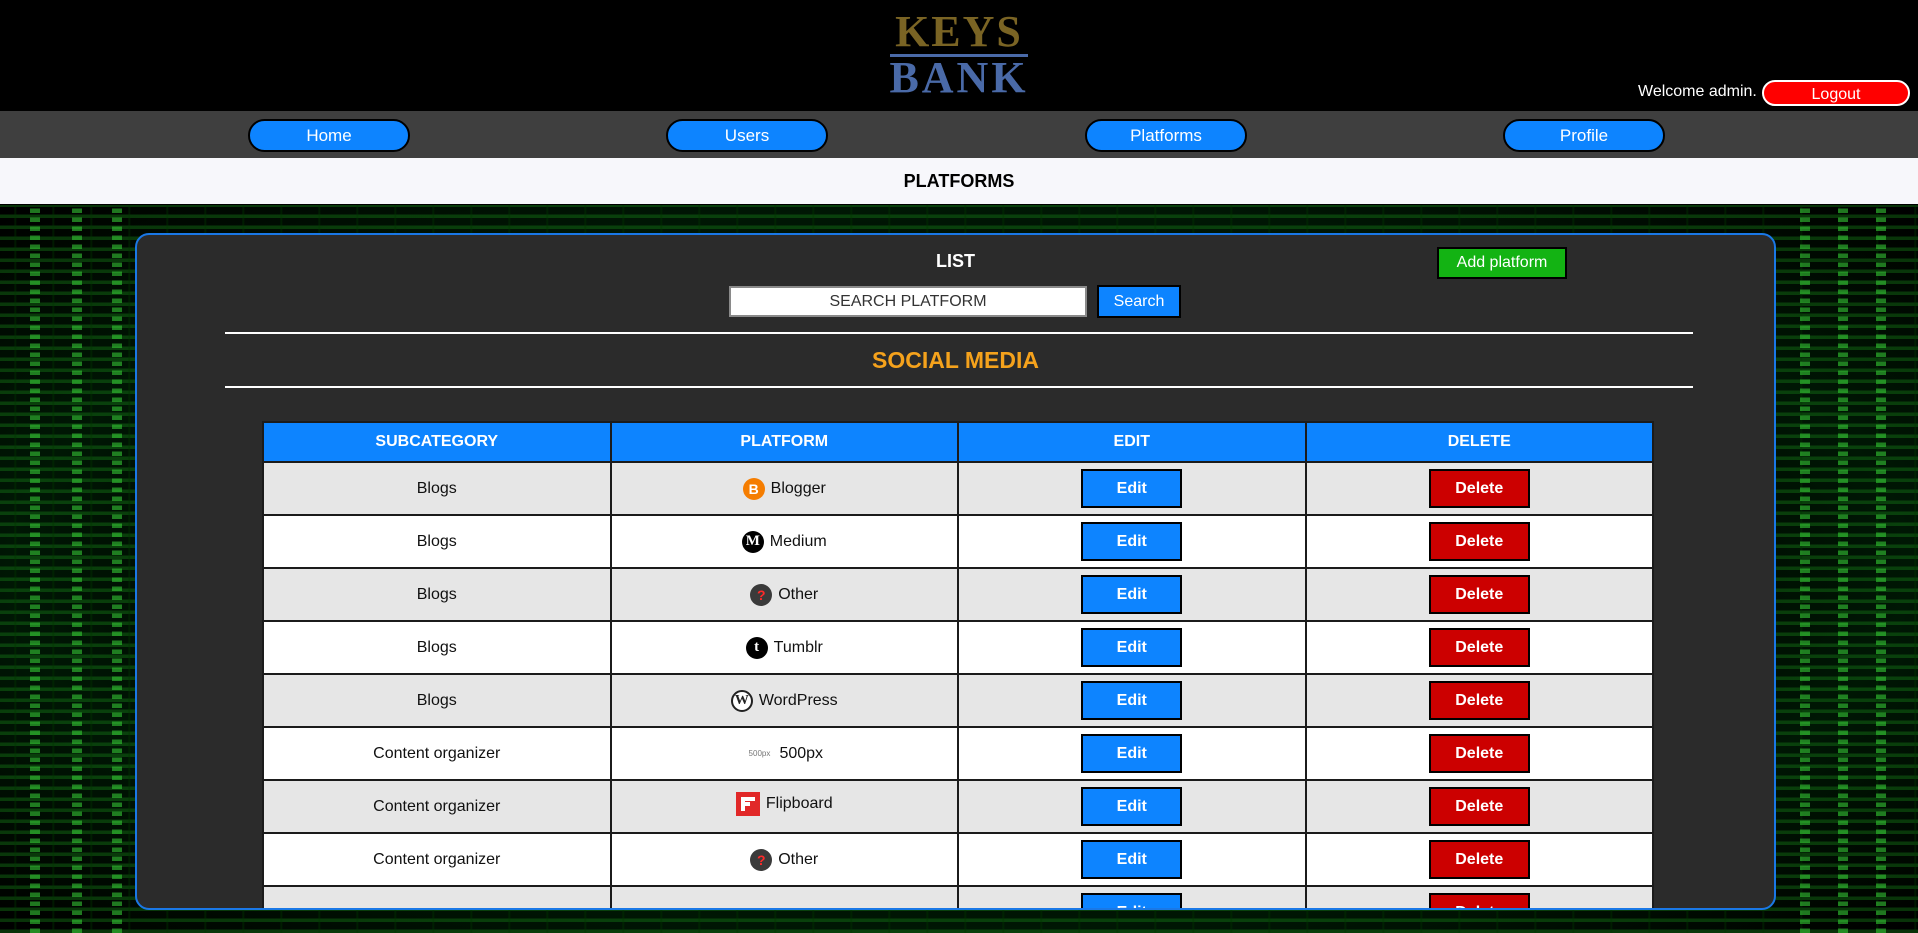  What do you see at coordinates (1479, 442) in the screenshot?
I see `column-header-delete: DELETE` at bounding box center [1479, 442].